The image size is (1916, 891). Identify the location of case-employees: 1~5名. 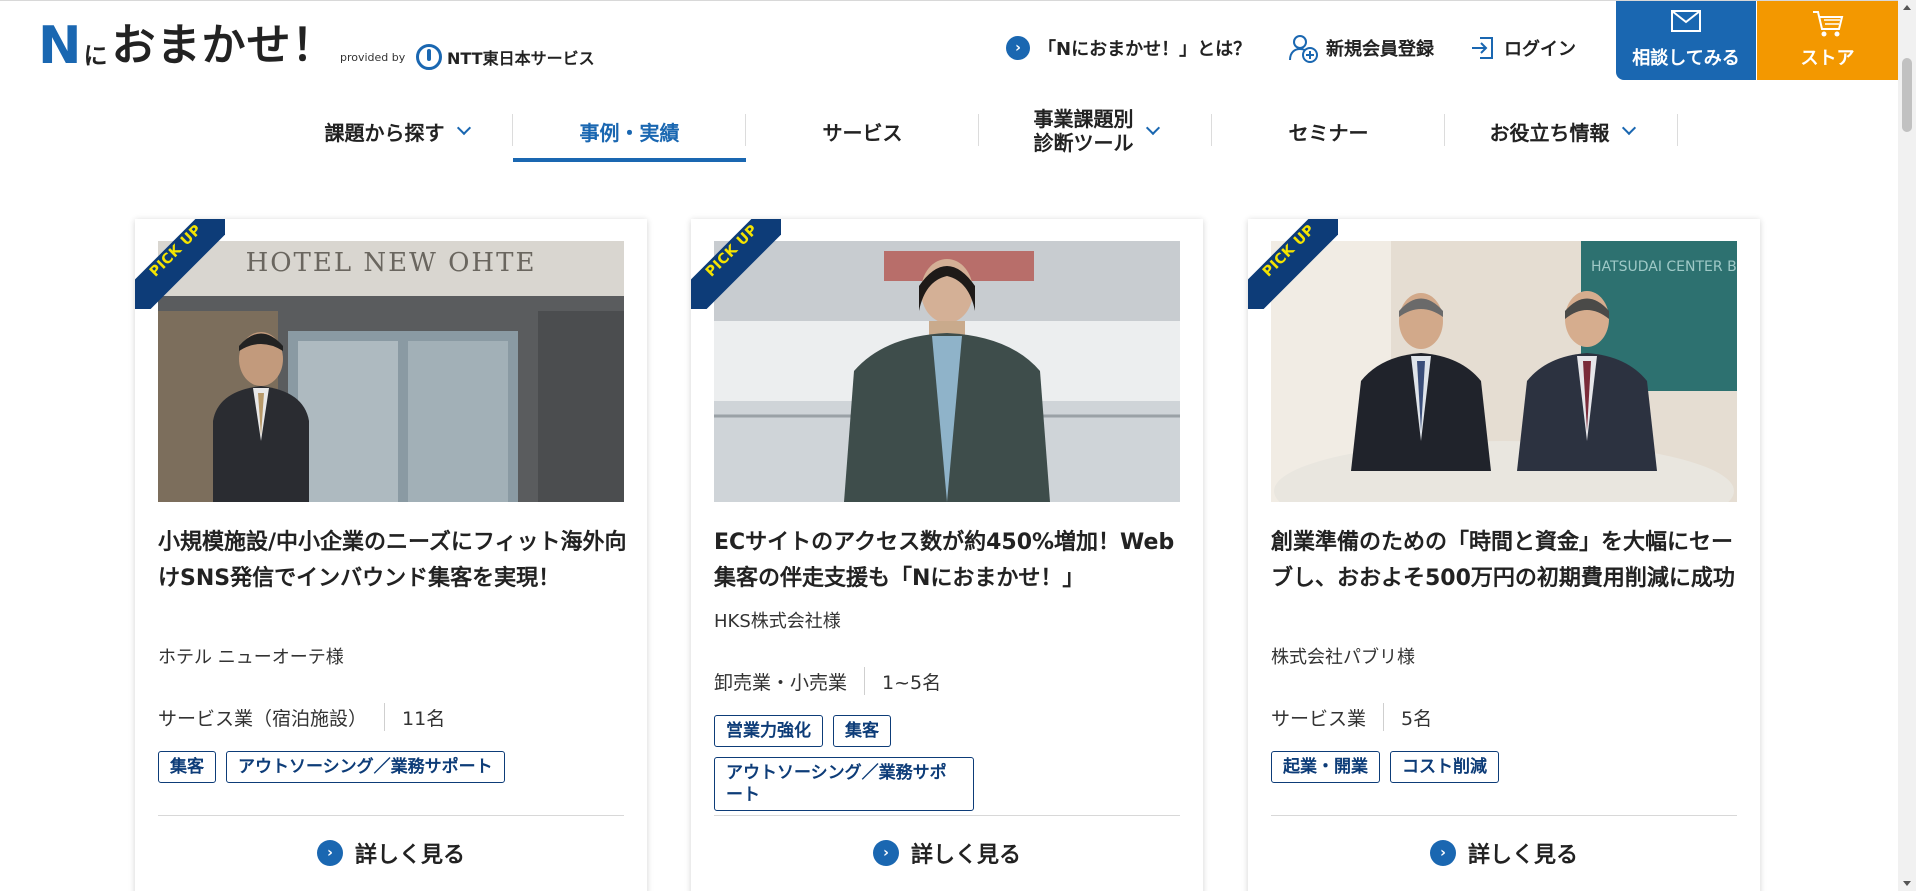
(912, 682).